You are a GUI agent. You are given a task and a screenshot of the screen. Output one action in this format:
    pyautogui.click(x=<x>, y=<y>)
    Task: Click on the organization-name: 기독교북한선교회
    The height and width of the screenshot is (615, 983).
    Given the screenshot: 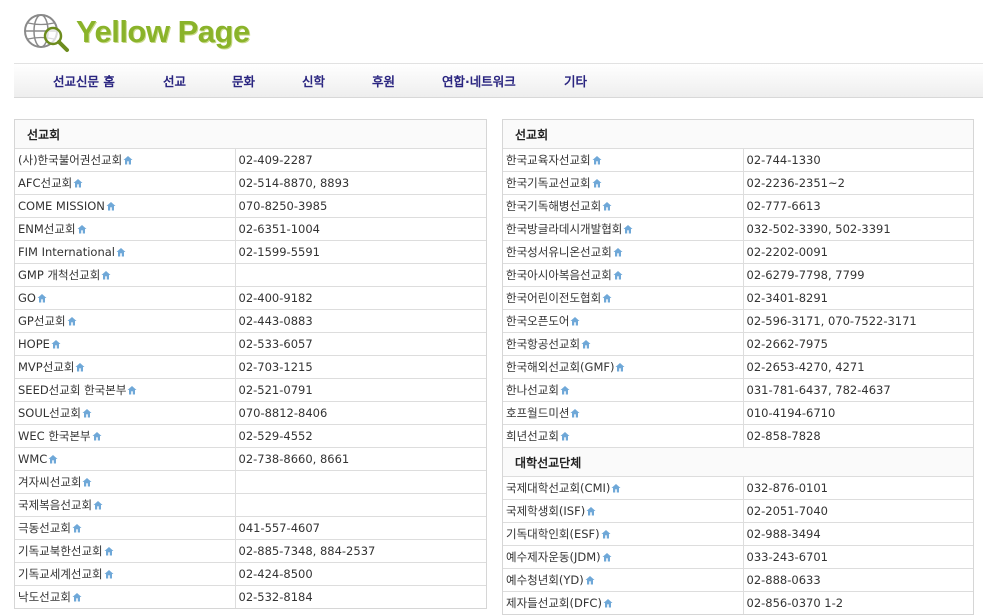 What is the action you would take?
    pyautogui.click(x=60, y=551)
    